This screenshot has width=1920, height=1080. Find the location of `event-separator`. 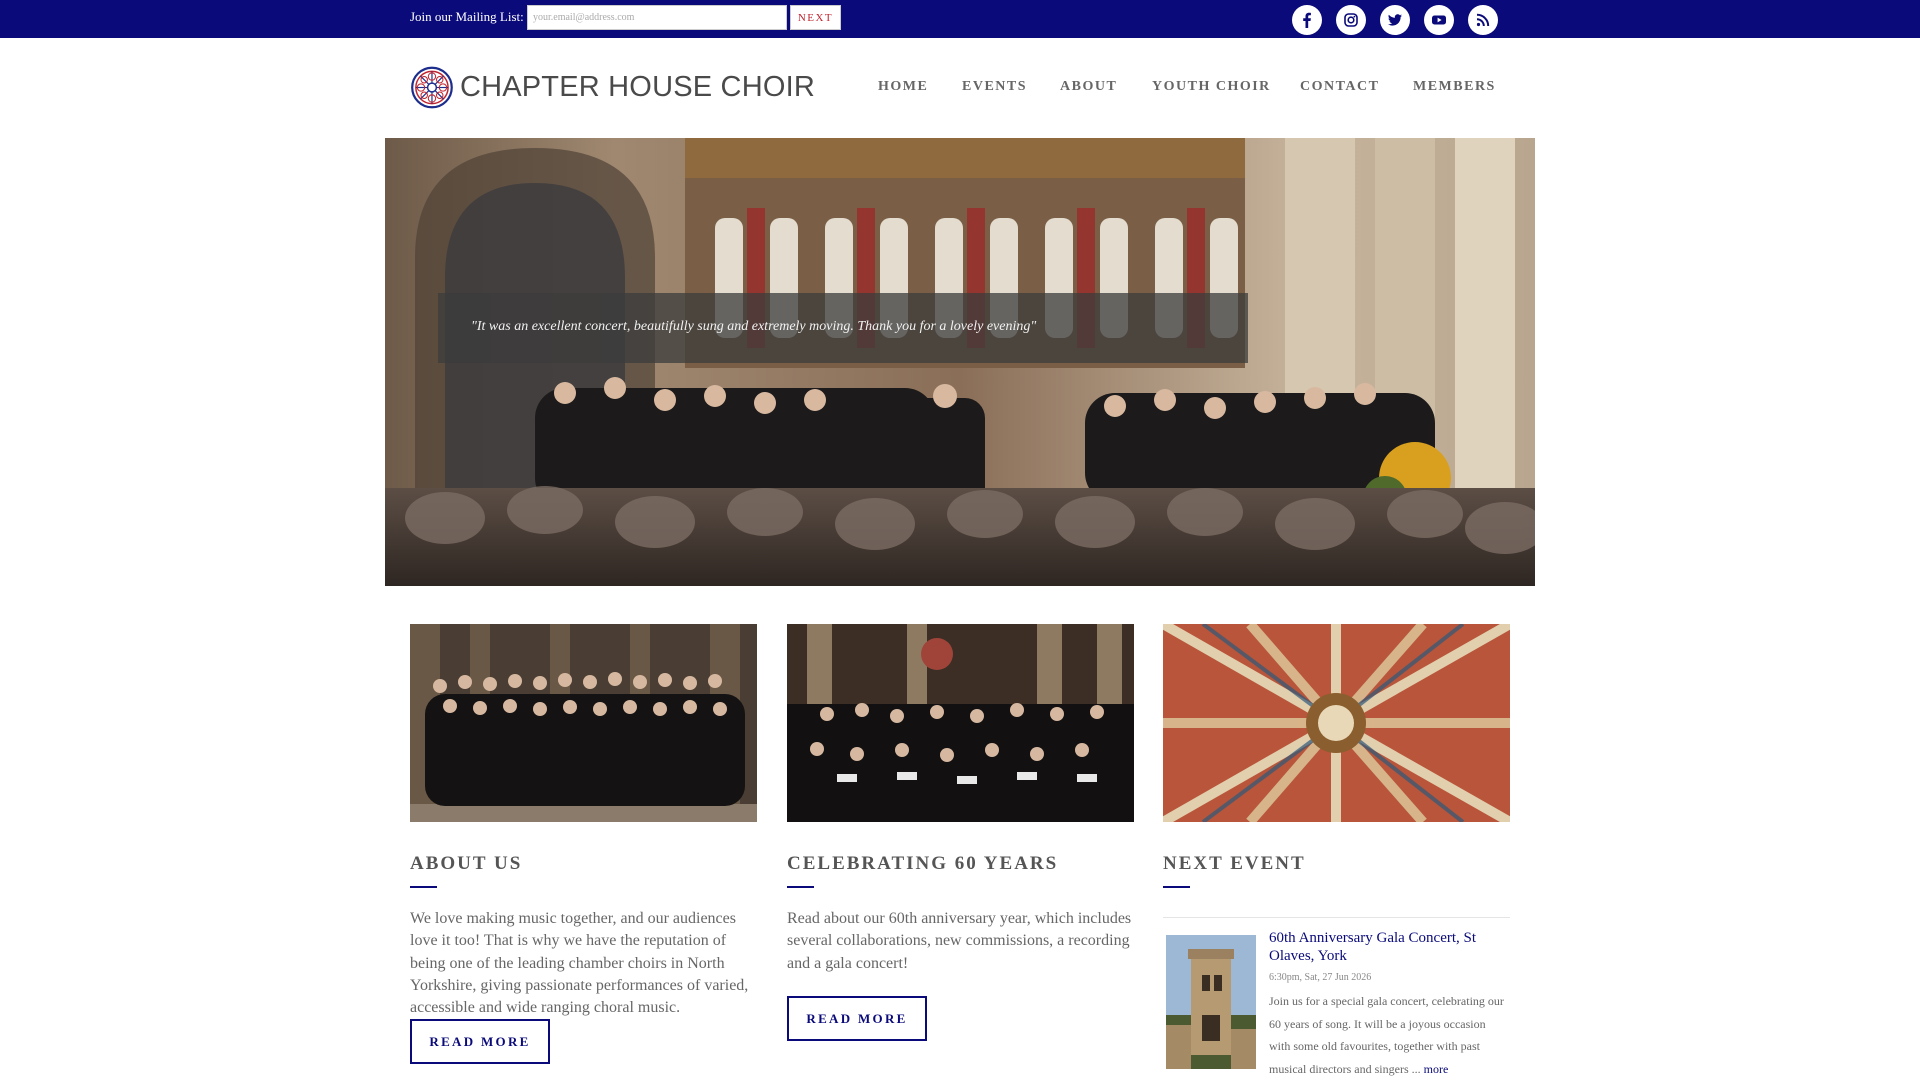

event-separator is located at coordinates (1336, 917).